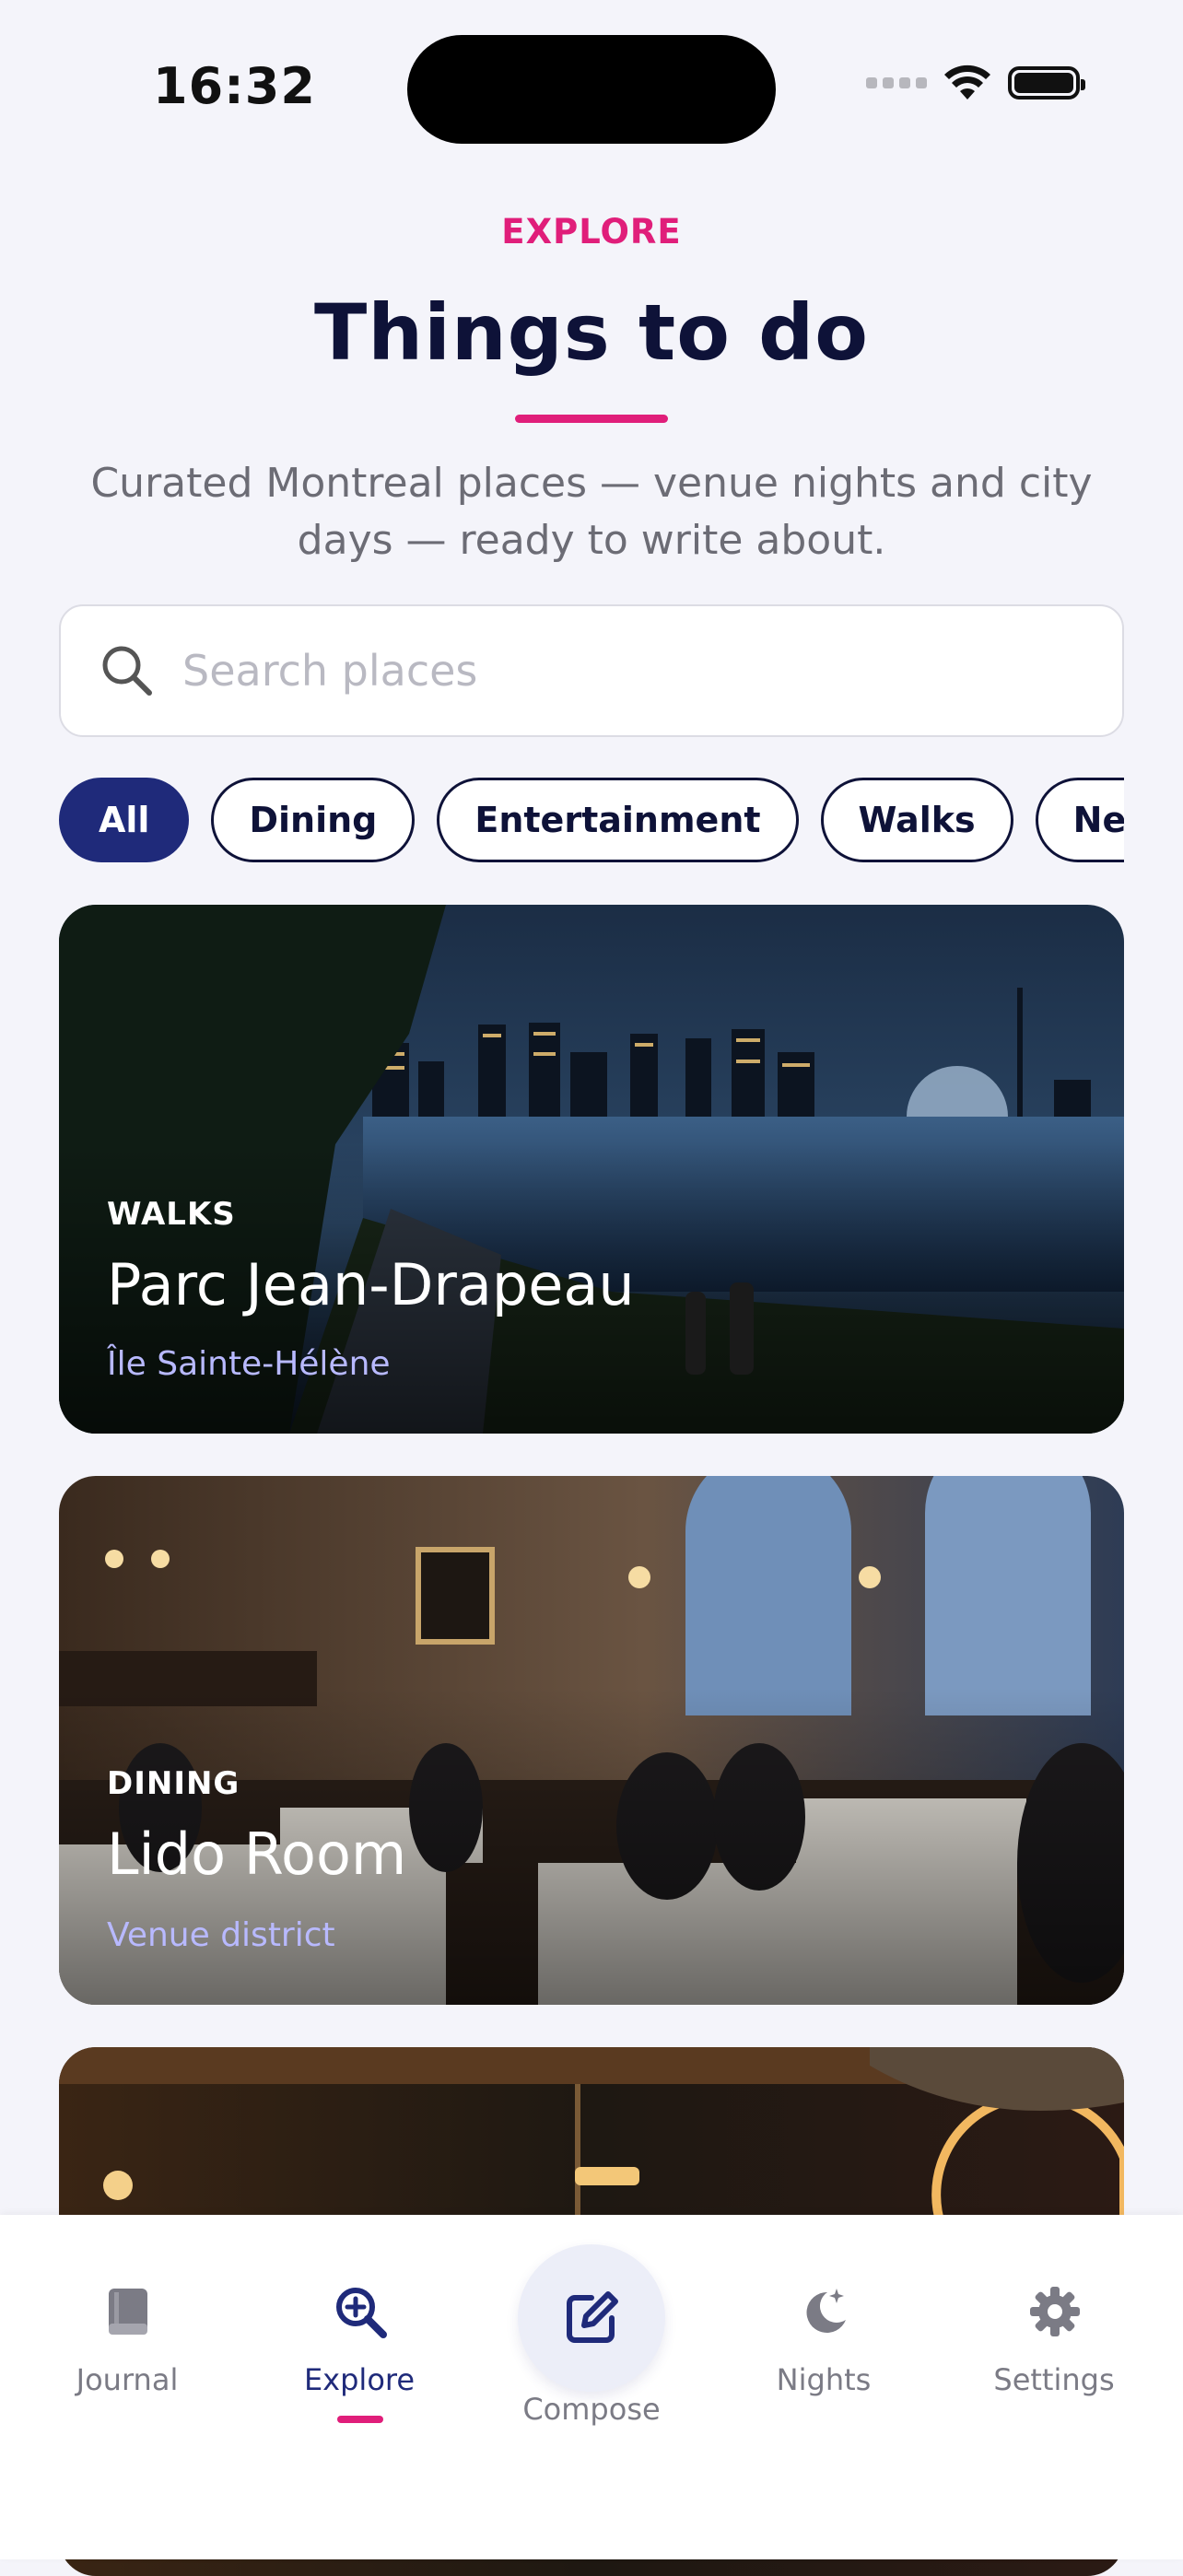  I want to click on wifi-icon, so click(967, 82).